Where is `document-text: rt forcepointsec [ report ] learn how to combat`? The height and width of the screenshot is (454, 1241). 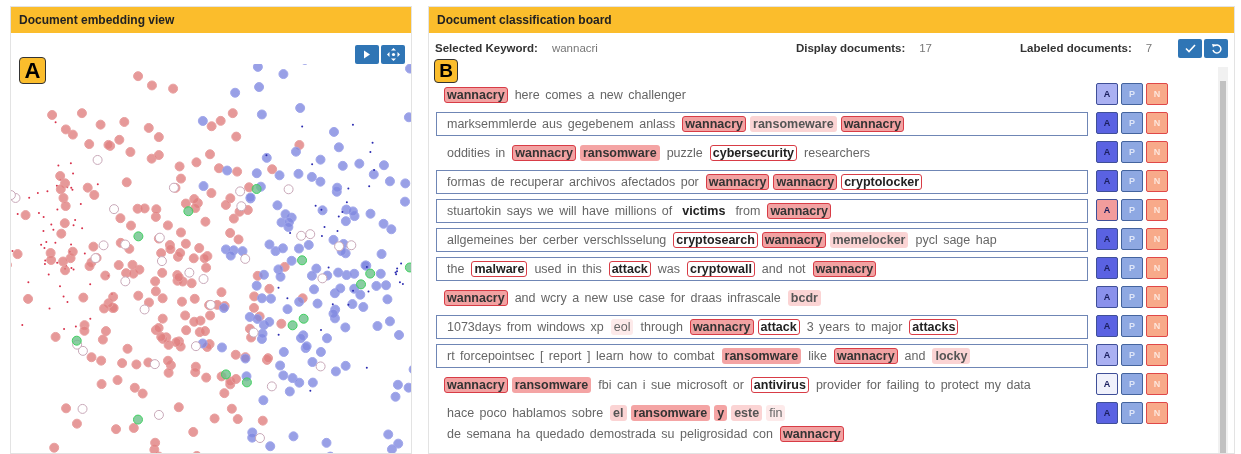 document-text: rt forcepointsec [ report ] learn how to combat is located at coordinates (581, 356).